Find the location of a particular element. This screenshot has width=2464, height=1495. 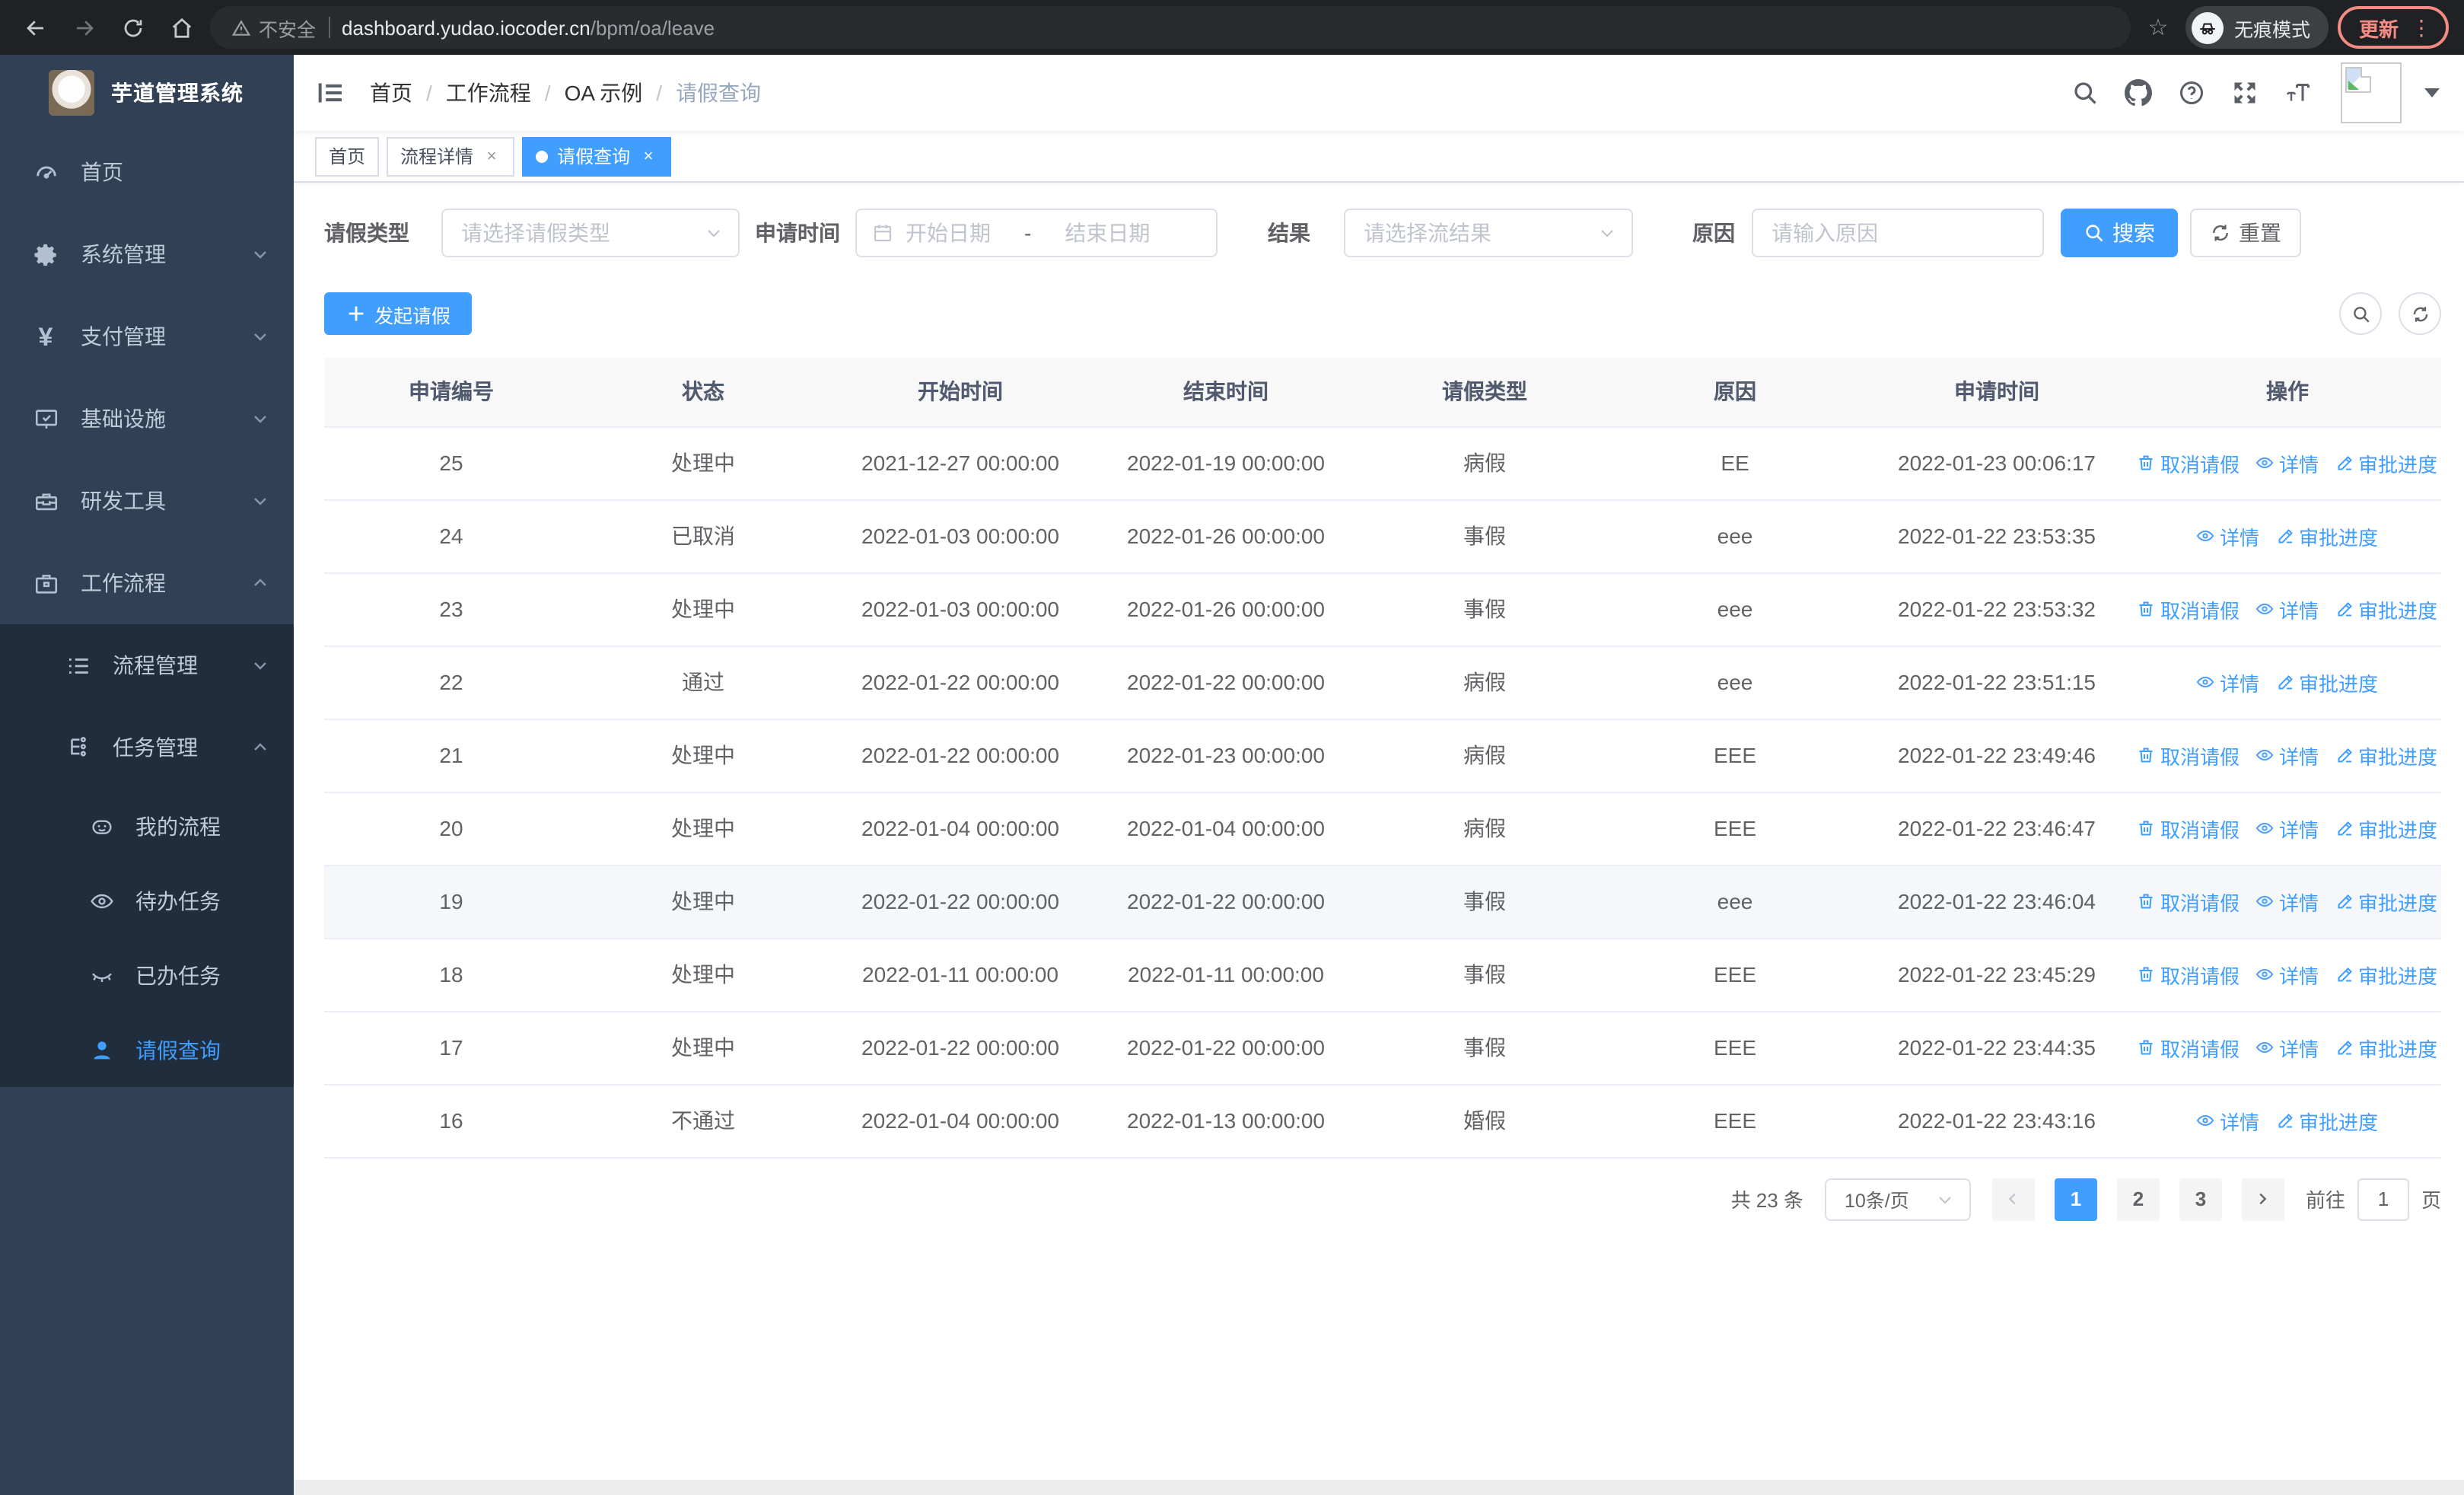

next-page-button is located at coordinates (2262, 1199).